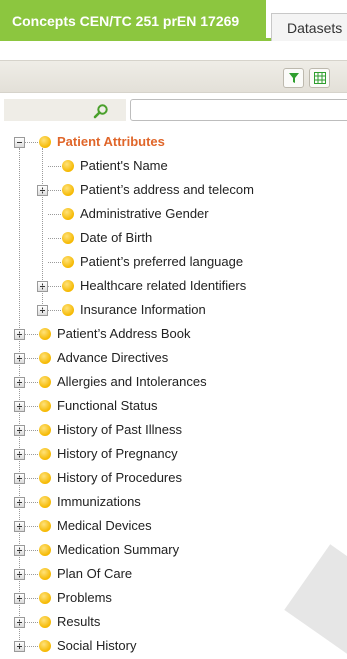 Image resolution: width=347 pixels, height=659 pixels. Describe the element at coordinates (116, 238) in the screenshot. I see `tree-node: Date of Birth` at that location.